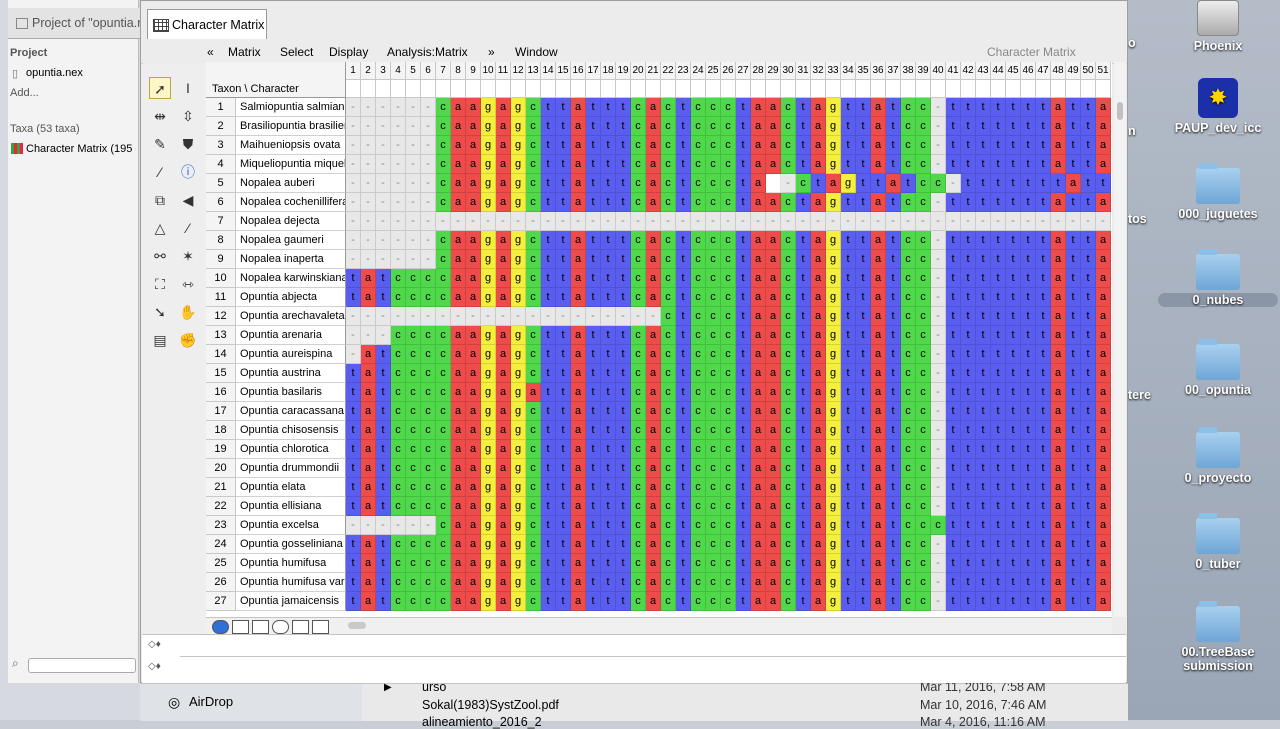  What do you see at coordinates (81, 149) in the screenshot?
I see `character-matrix-block: Character Matrix (195 characters)` at bounding box center [81, 149].